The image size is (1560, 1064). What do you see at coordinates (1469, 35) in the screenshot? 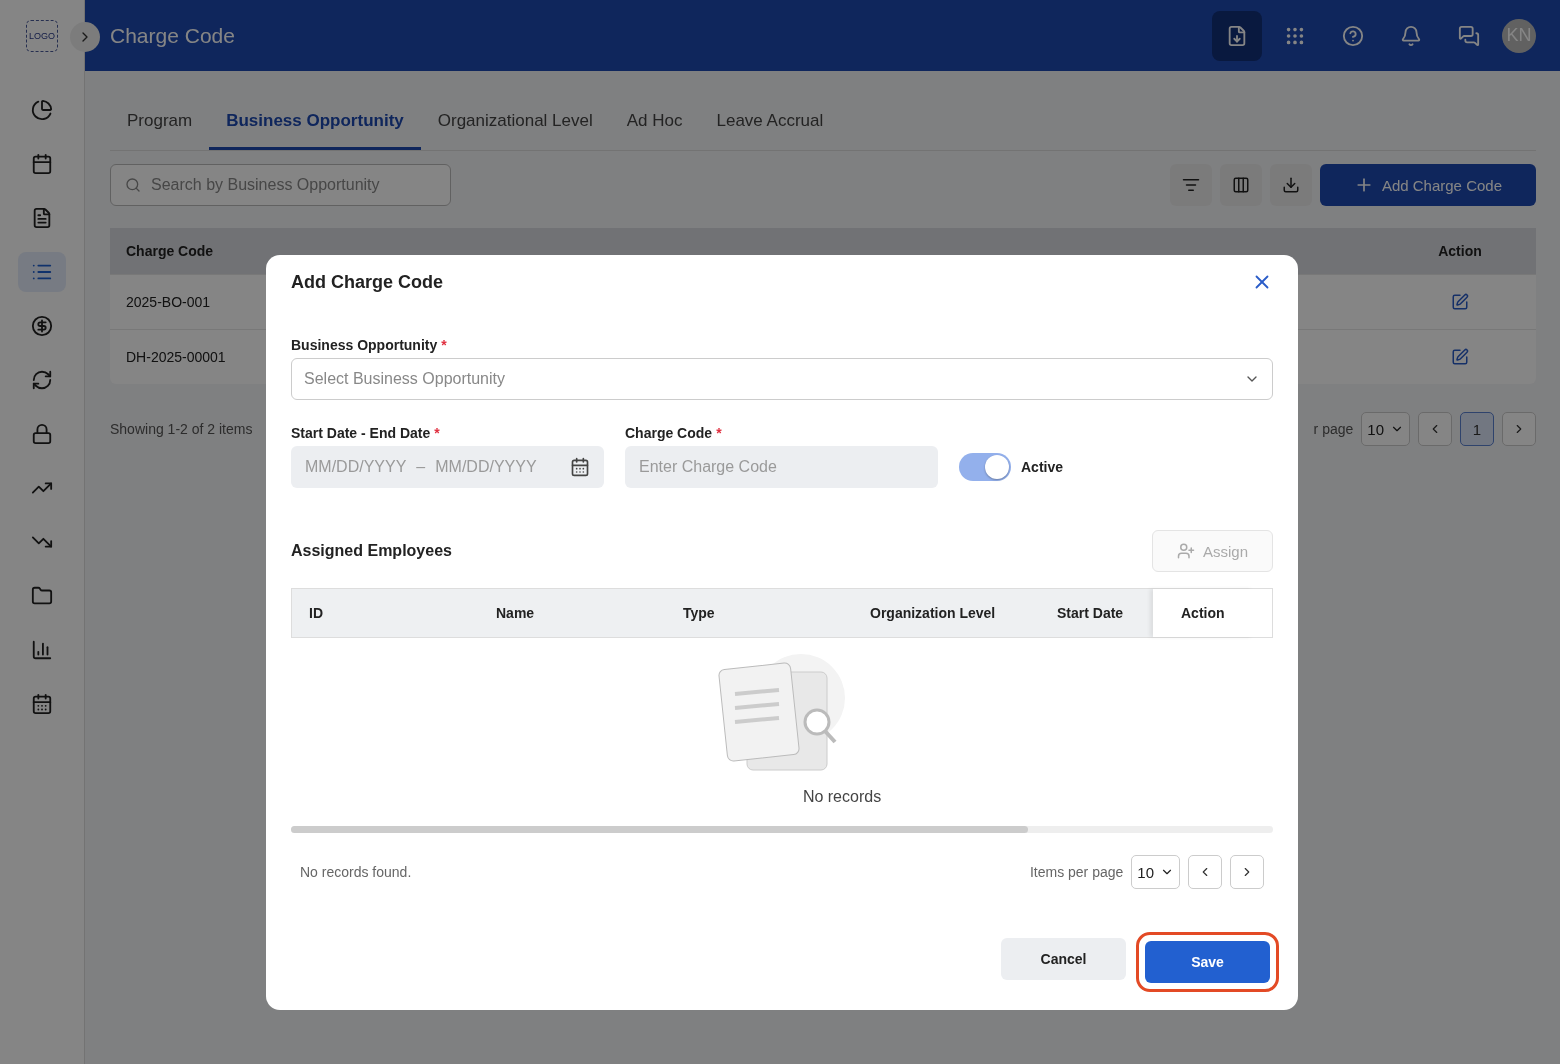
I see `chat-icon` at bounding box center [1469, 35].